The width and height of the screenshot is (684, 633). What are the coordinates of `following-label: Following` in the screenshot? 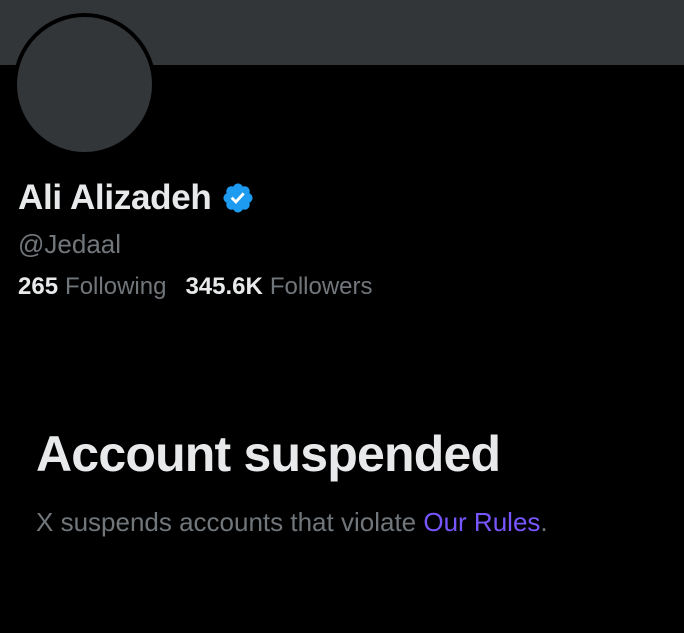 It's located at (116, 286).